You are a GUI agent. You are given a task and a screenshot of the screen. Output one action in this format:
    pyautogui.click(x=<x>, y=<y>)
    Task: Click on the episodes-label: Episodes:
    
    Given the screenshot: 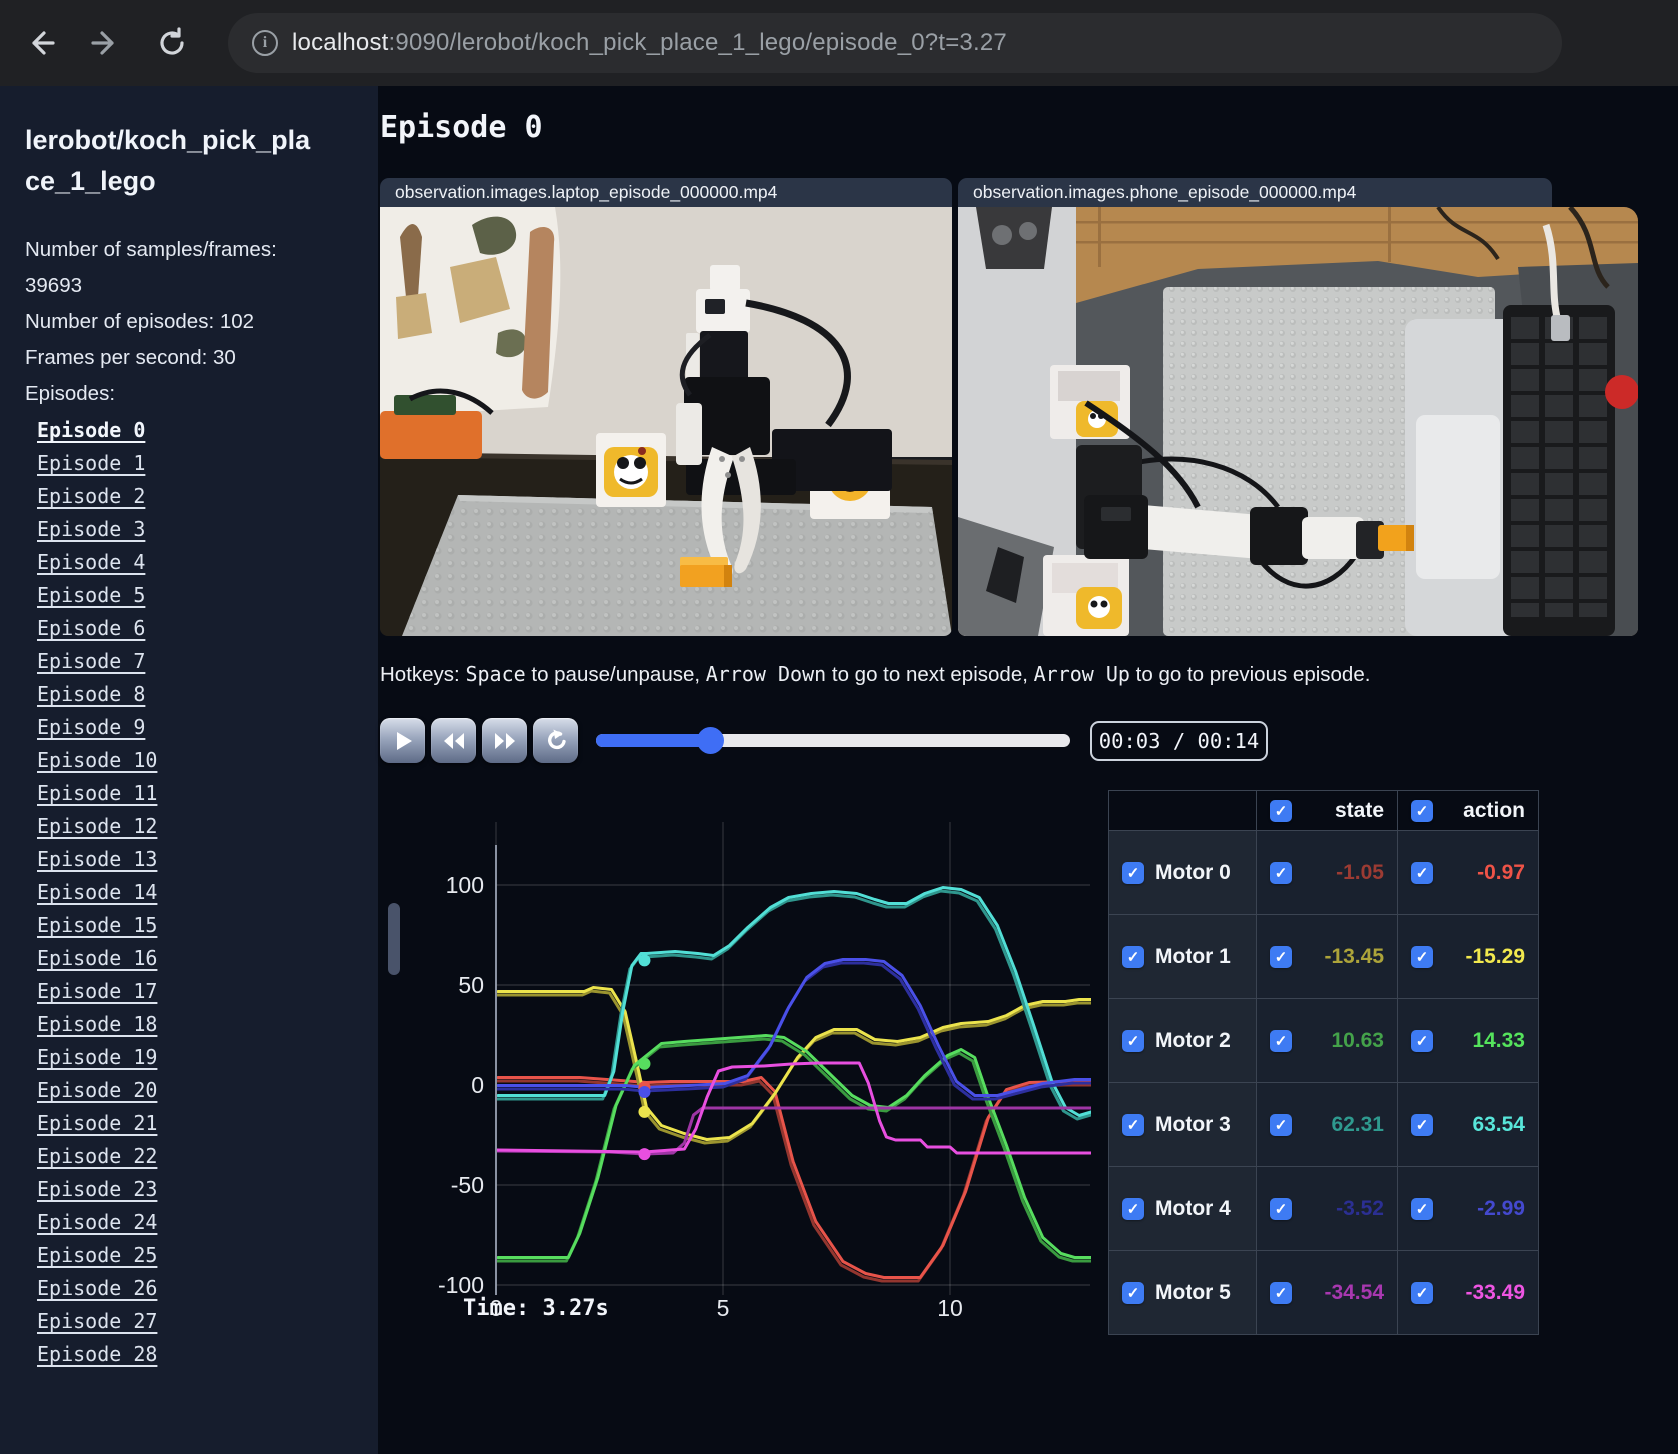 What is the action you would take?
    pyautogui.click(x=70, y=393)
    